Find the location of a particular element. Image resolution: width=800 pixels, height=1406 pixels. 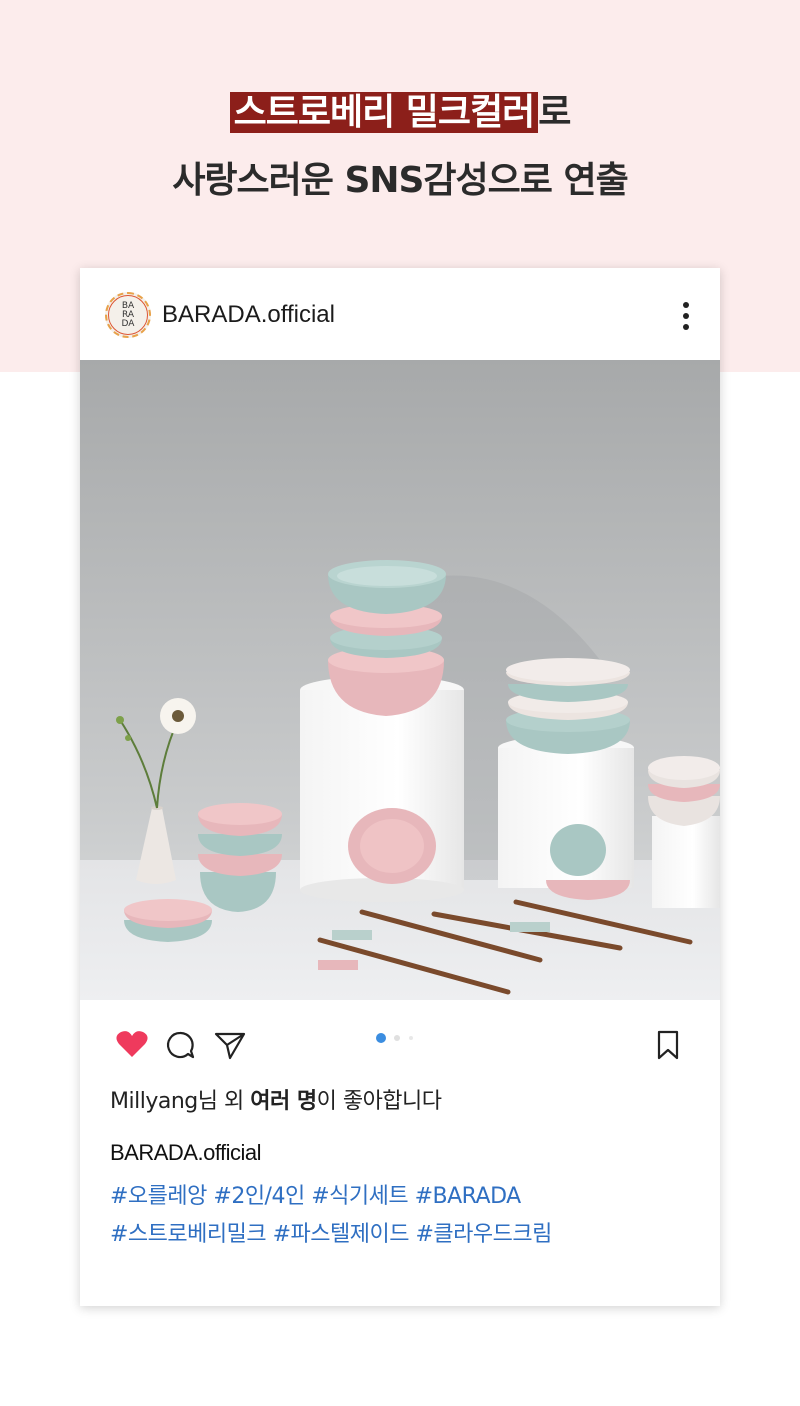

avatar-logo: BA RA DA is located at coordinates (128, 315).